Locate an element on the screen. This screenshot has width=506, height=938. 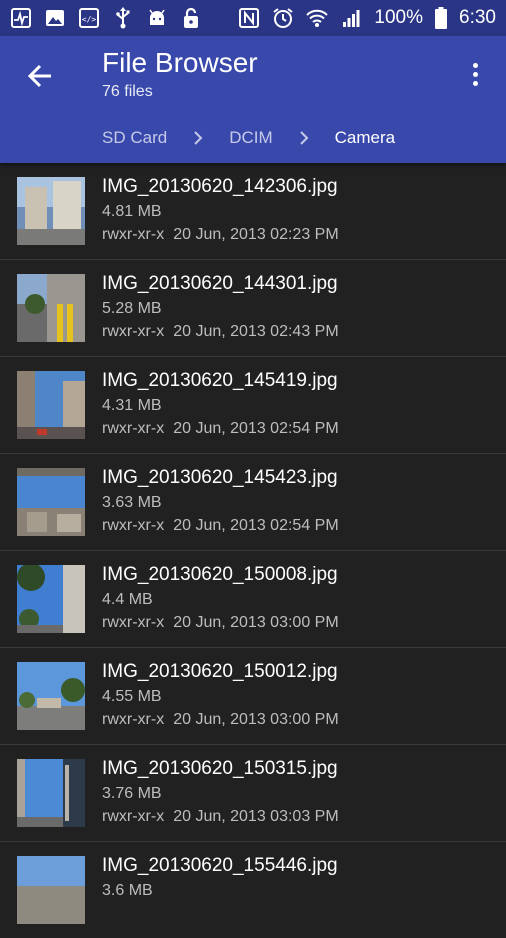
file-size: 3.76 MB is located at coordinates (132, 793).